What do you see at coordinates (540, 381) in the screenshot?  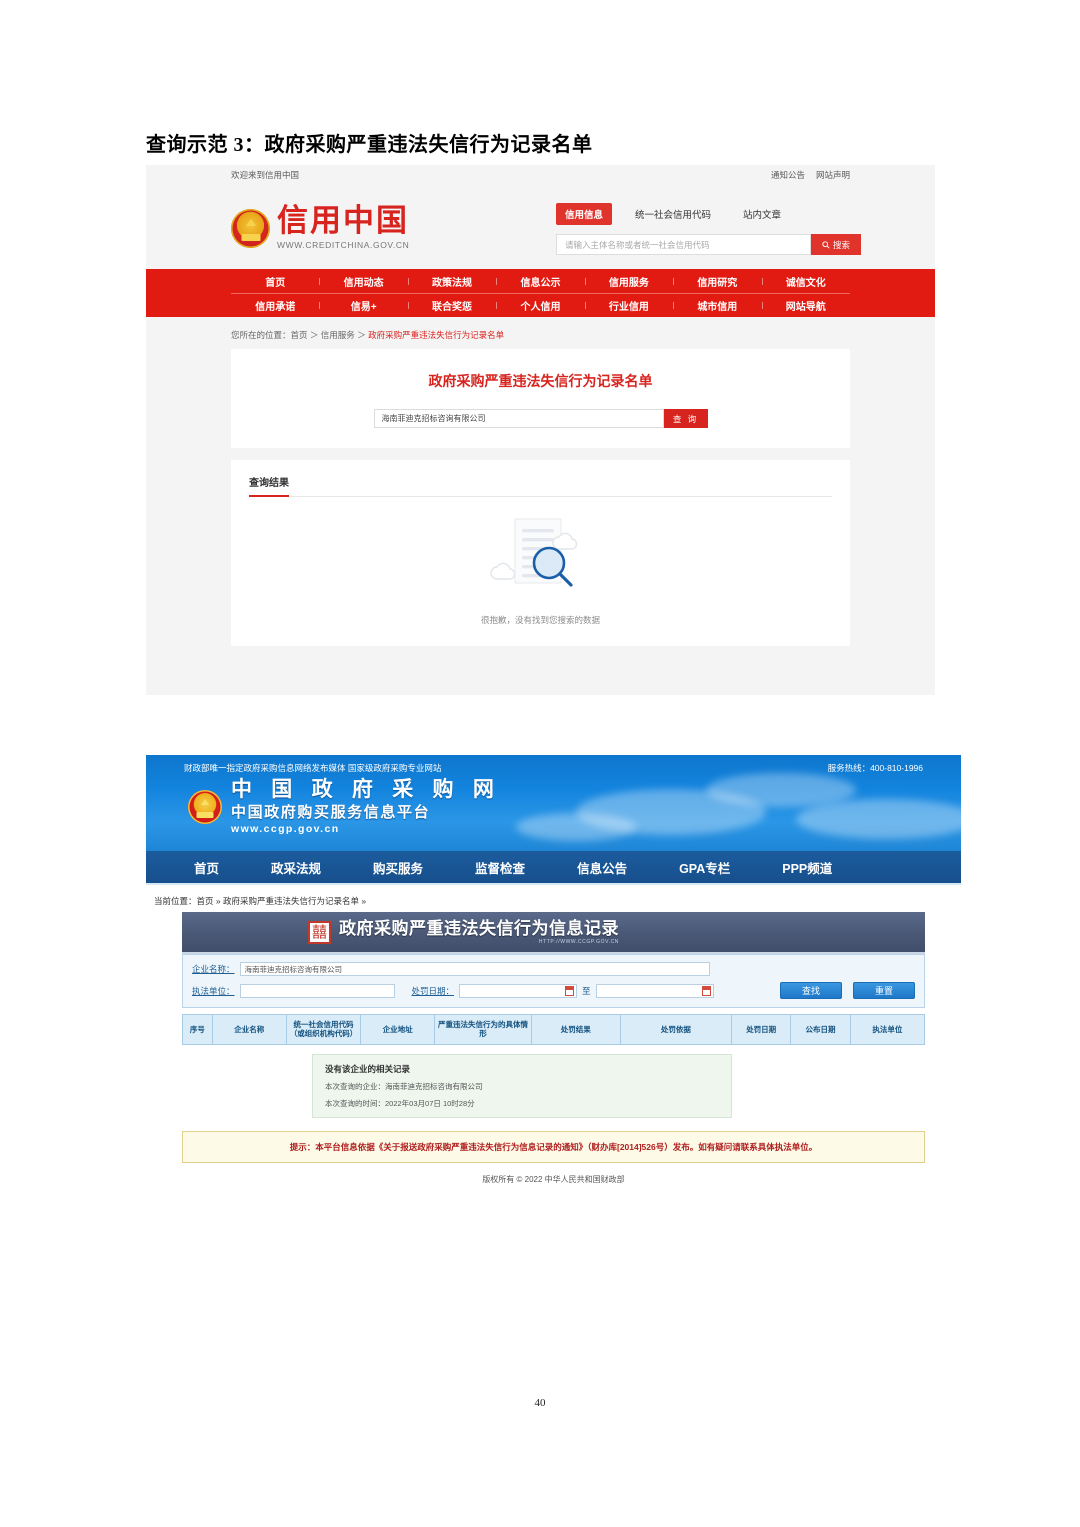 I see `query-panel-title: 政府采购严重违法失信行为记录名单` at bounding box center [540, 381].